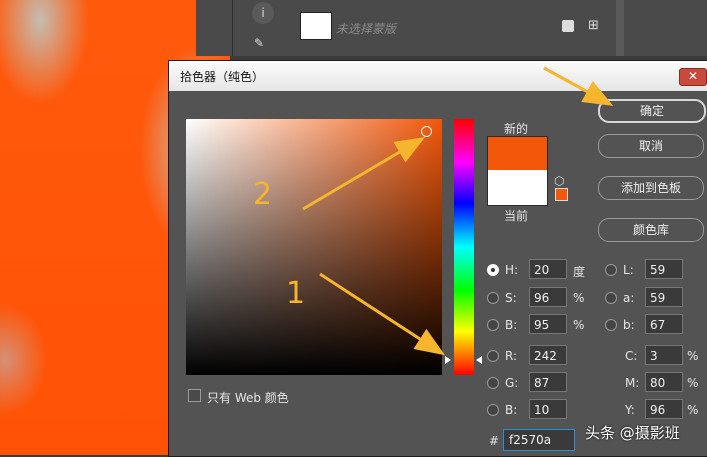 This screenshot has width=707, height=457. I want to click on y-input: 96, so click(664, 409).